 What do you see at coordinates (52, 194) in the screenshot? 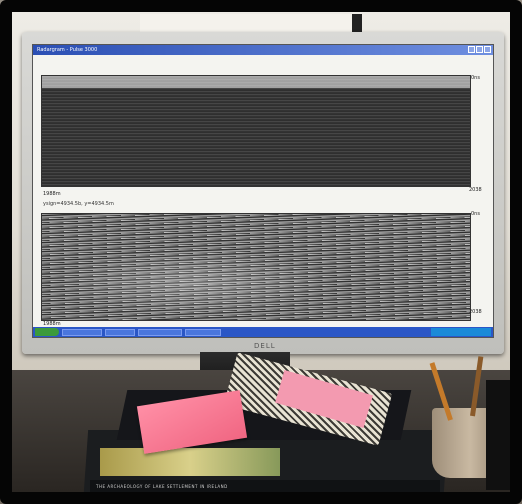
I see `upper-left-bottom-label: 1988m` at bounding box center [52, 194].